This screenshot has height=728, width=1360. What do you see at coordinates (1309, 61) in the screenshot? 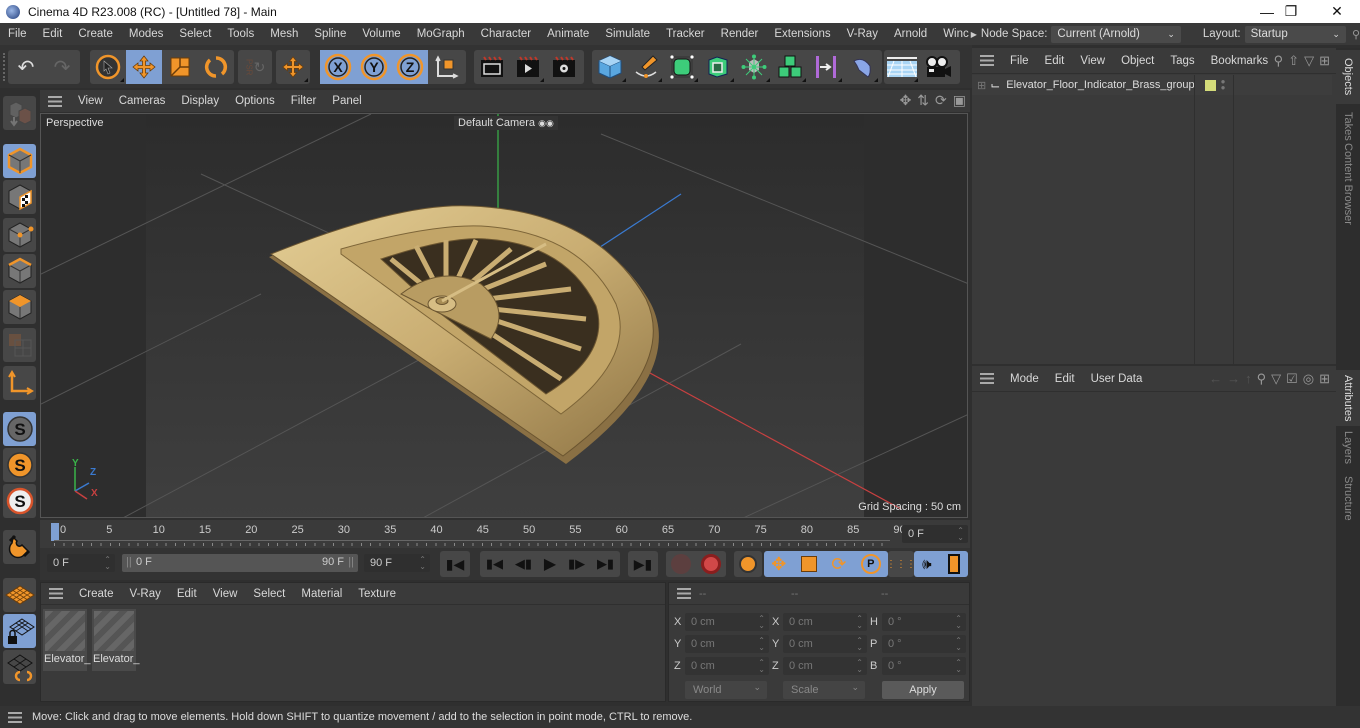
I see `filter-icon: ▽` at bounding box center [1309, 61].